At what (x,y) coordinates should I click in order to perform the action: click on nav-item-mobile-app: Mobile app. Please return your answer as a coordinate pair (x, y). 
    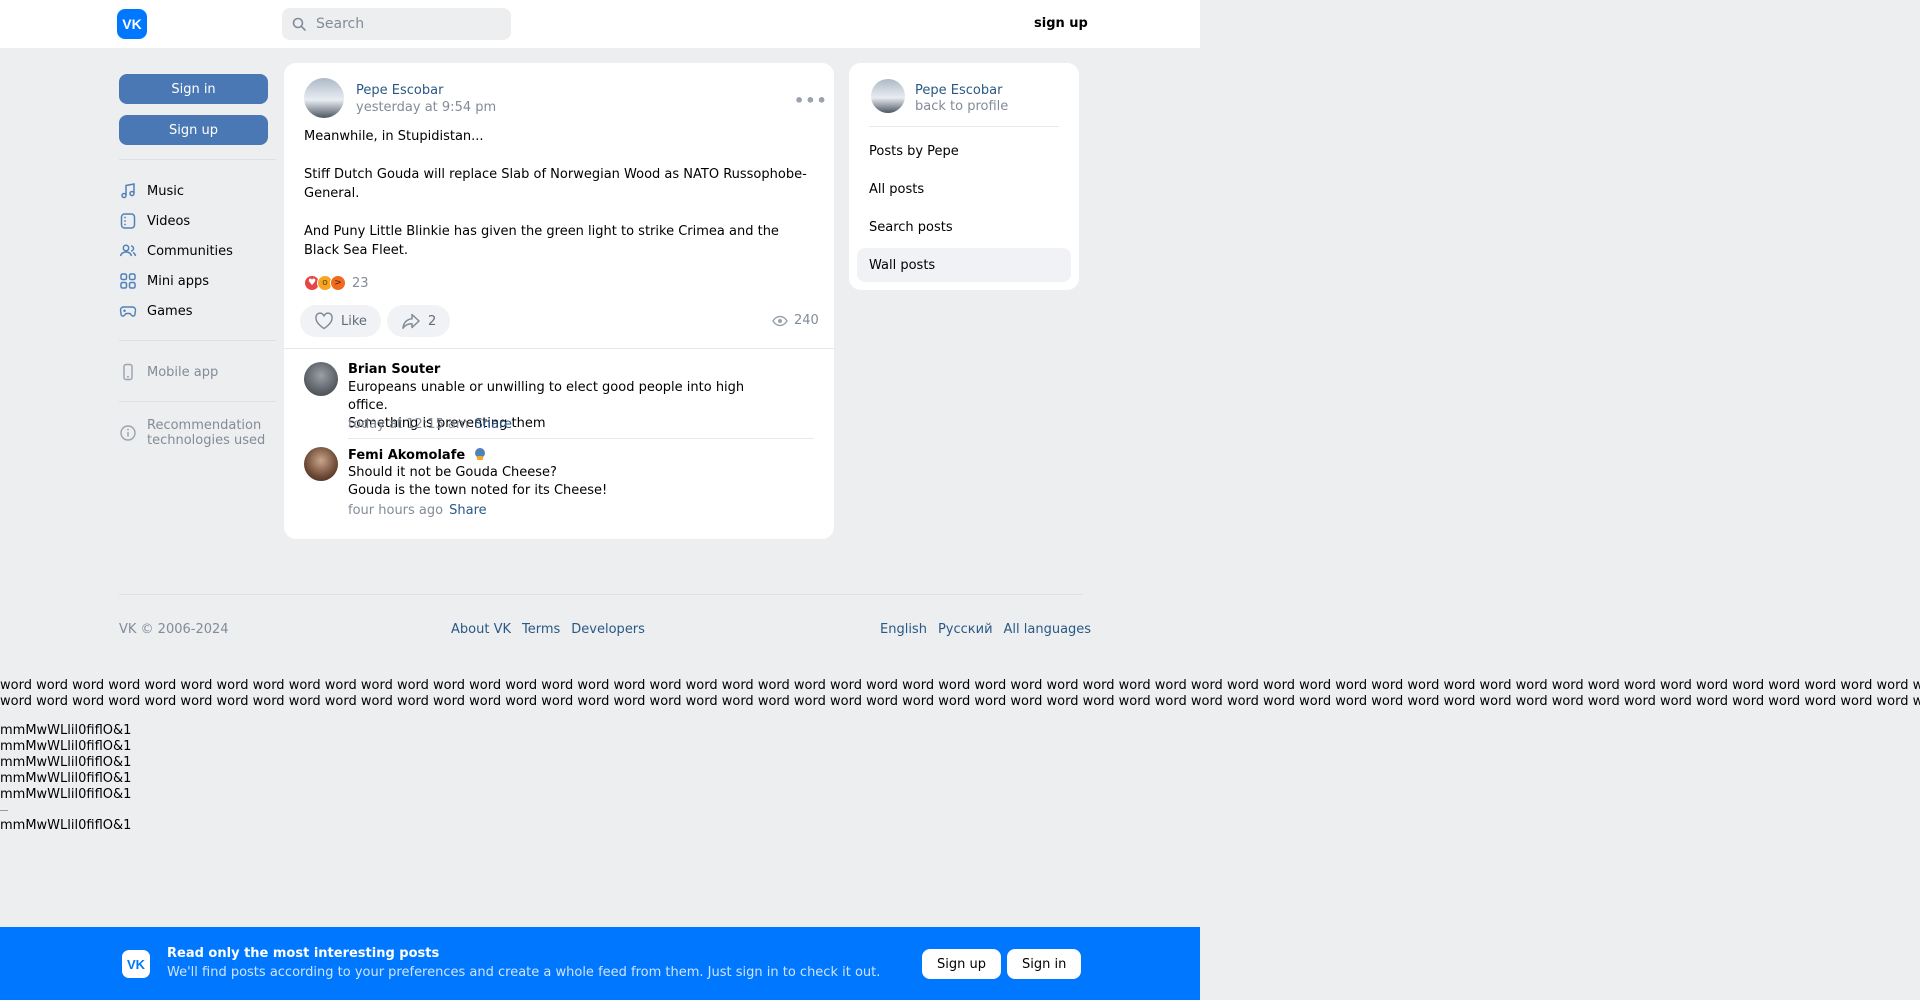
    Looking at the image, I should click on (197, 372).